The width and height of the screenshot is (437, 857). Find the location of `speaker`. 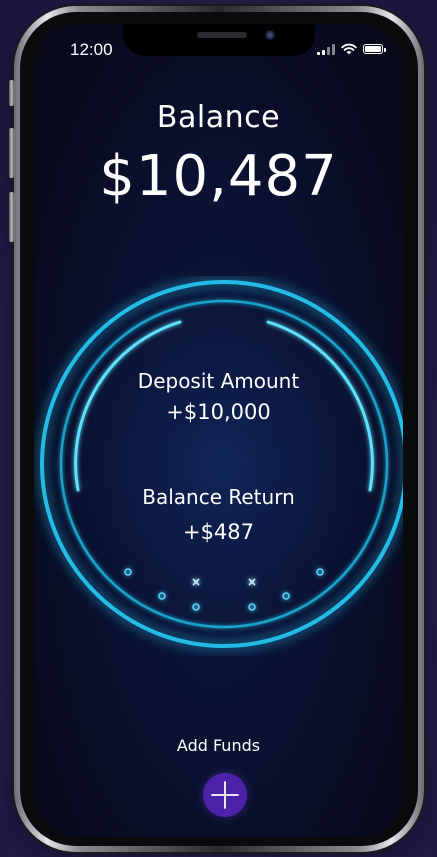

speaker is located at coordinates (222, 35).